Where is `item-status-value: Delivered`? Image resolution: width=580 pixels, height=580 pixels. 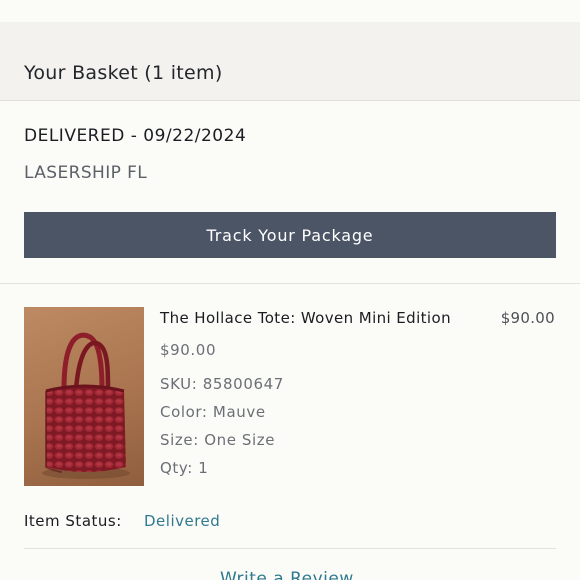 item-status-value: Delivered is located at coordinates (182, 521).